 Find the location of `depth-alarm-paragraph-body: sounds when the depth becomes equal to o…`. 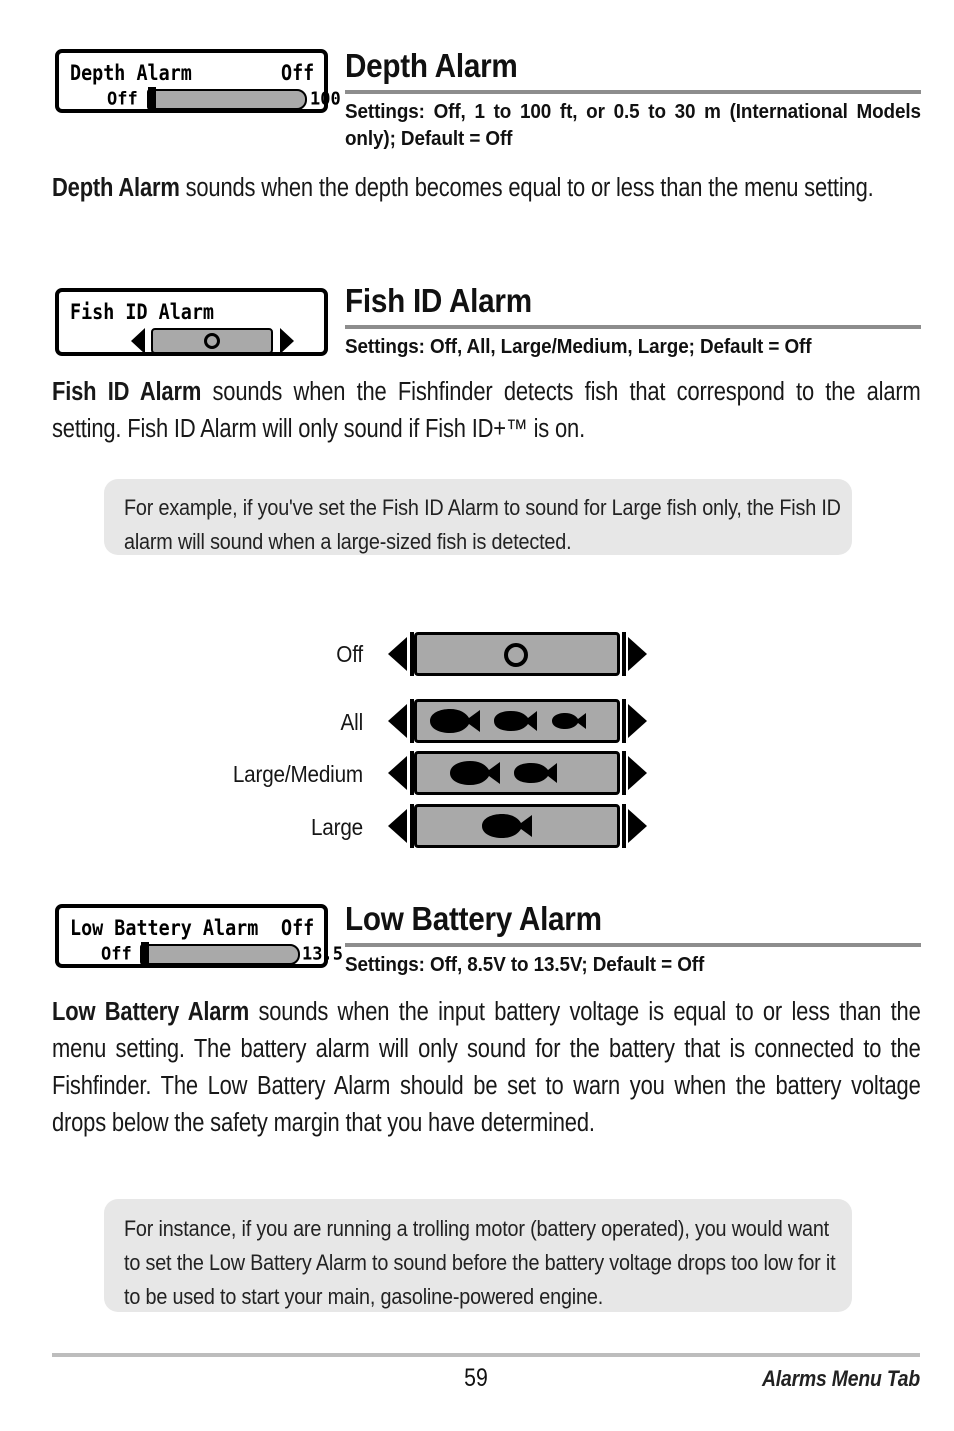

depth-alarm-paragraph-body: sounds when the depth becomes equal to o… is located at coordinates (526, 188).